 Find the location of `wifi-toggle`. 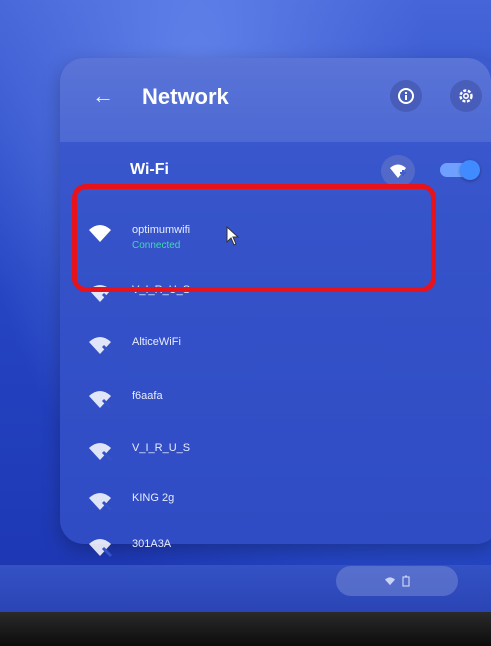

wifi-toggle is located at coordinates (460, 170).